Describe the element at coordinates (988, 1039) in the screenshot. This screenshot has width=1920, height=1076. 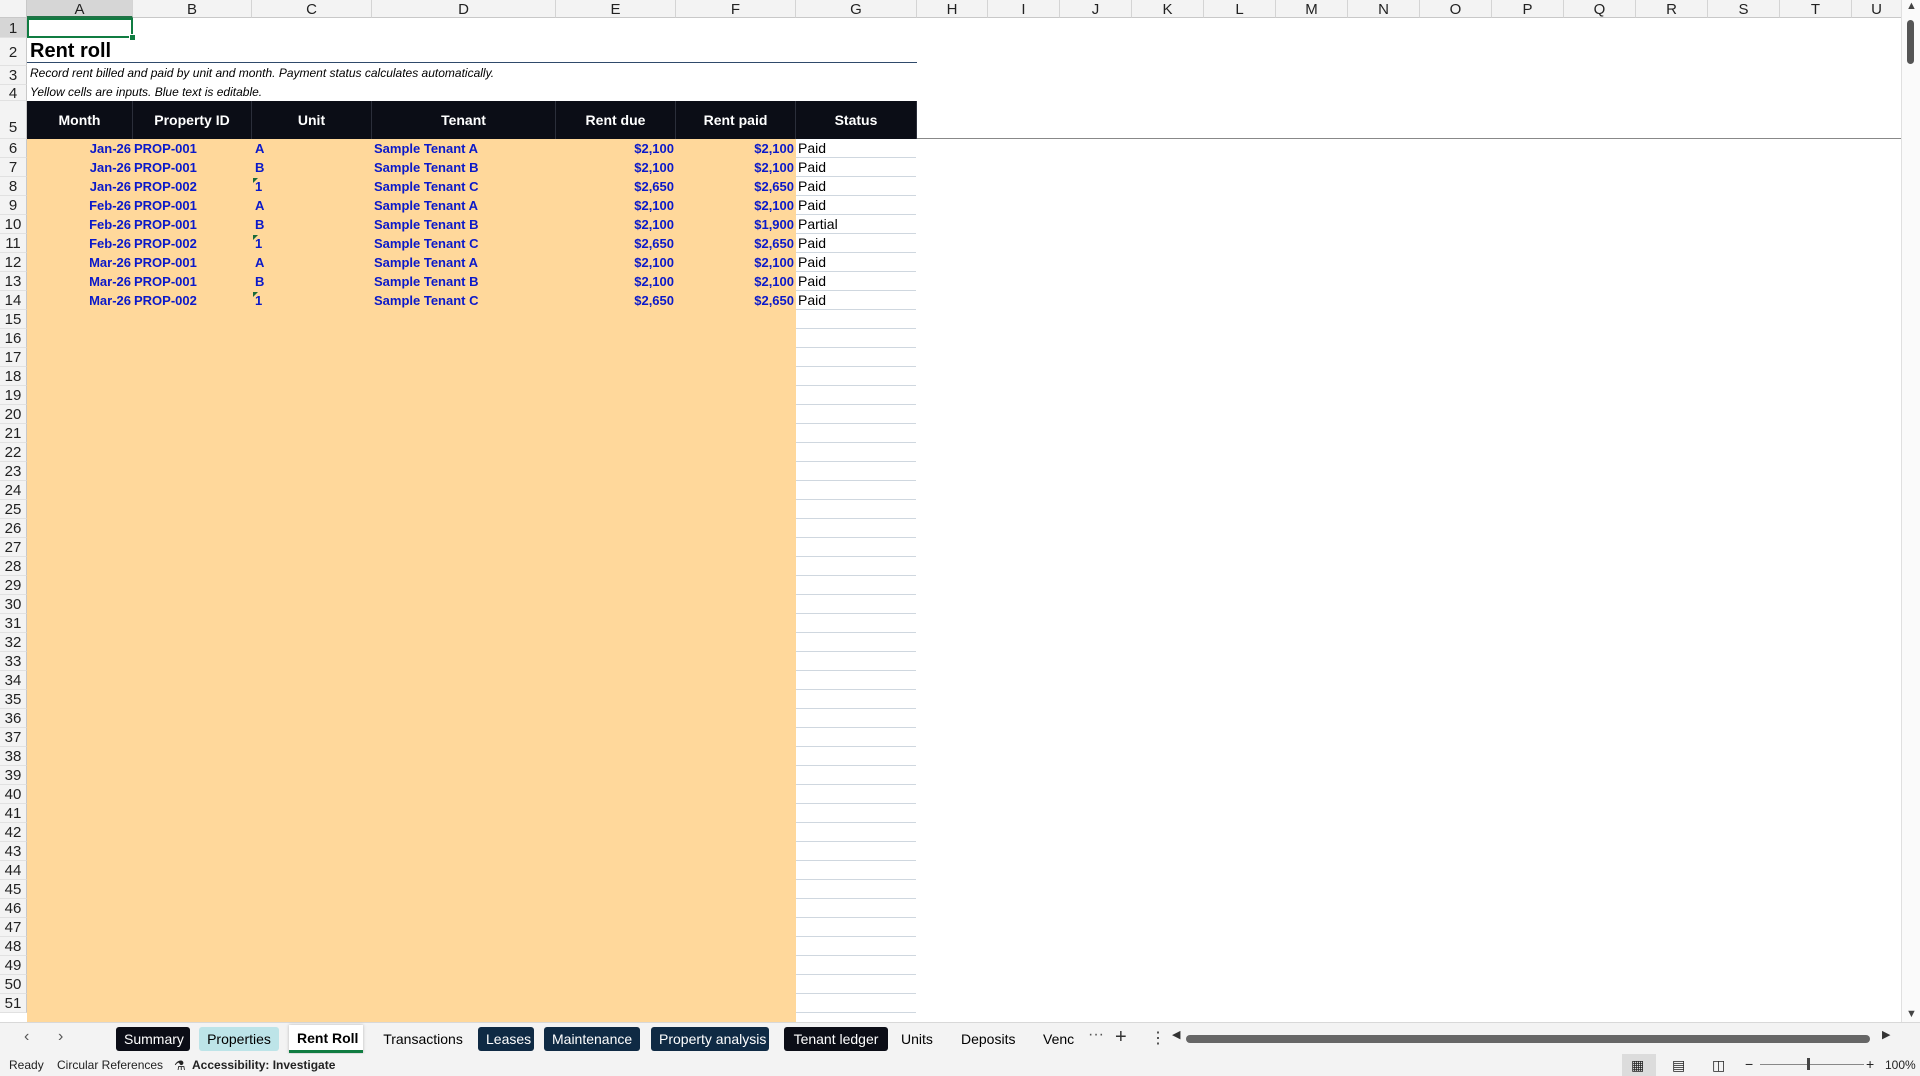
I see `tab-deposits: Deposits` at that location.